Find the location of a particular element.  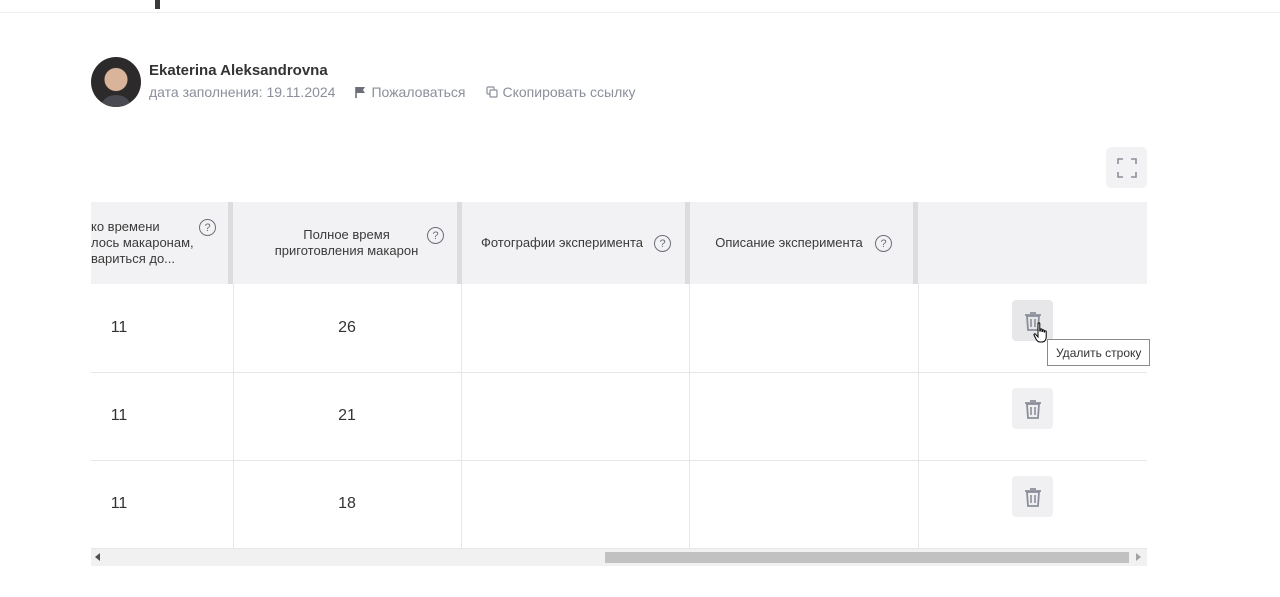

horizontal-scrollbar is located at coordinates (619, 557).